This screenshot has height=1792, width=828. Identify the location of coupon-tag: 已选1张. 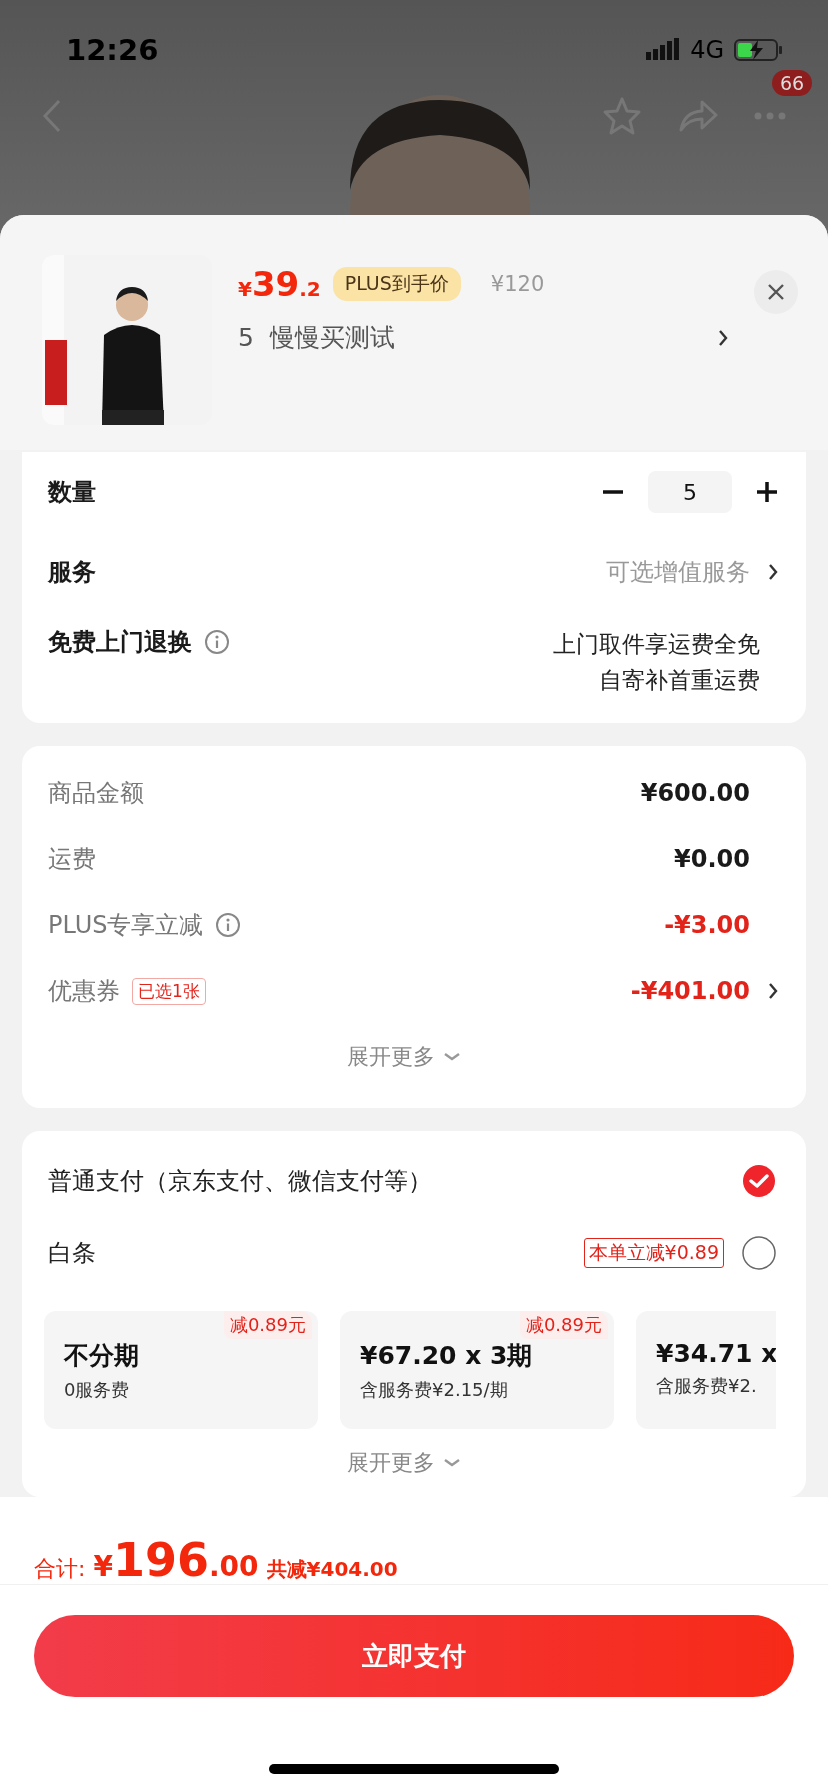
(169, 991).